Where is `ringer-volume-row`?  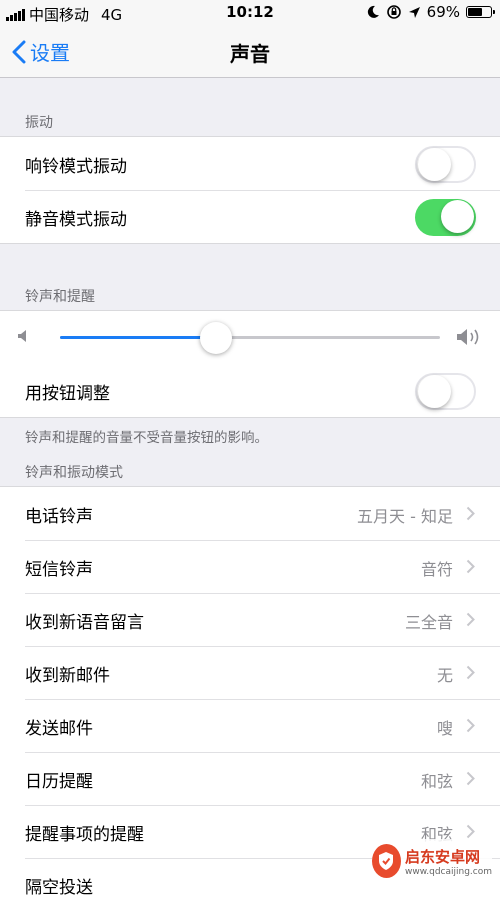
ringer-volume-row is located at coordinates (250, 337).